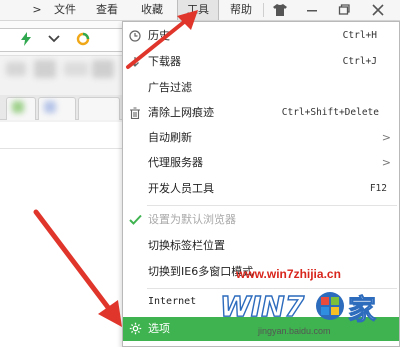 Image resolution: width=400 pixels, height=347 pixels. What do you see at coordinates (83, 40) in the screenshot?
I see `search-logo-icon` at bounding box center [83, 40].